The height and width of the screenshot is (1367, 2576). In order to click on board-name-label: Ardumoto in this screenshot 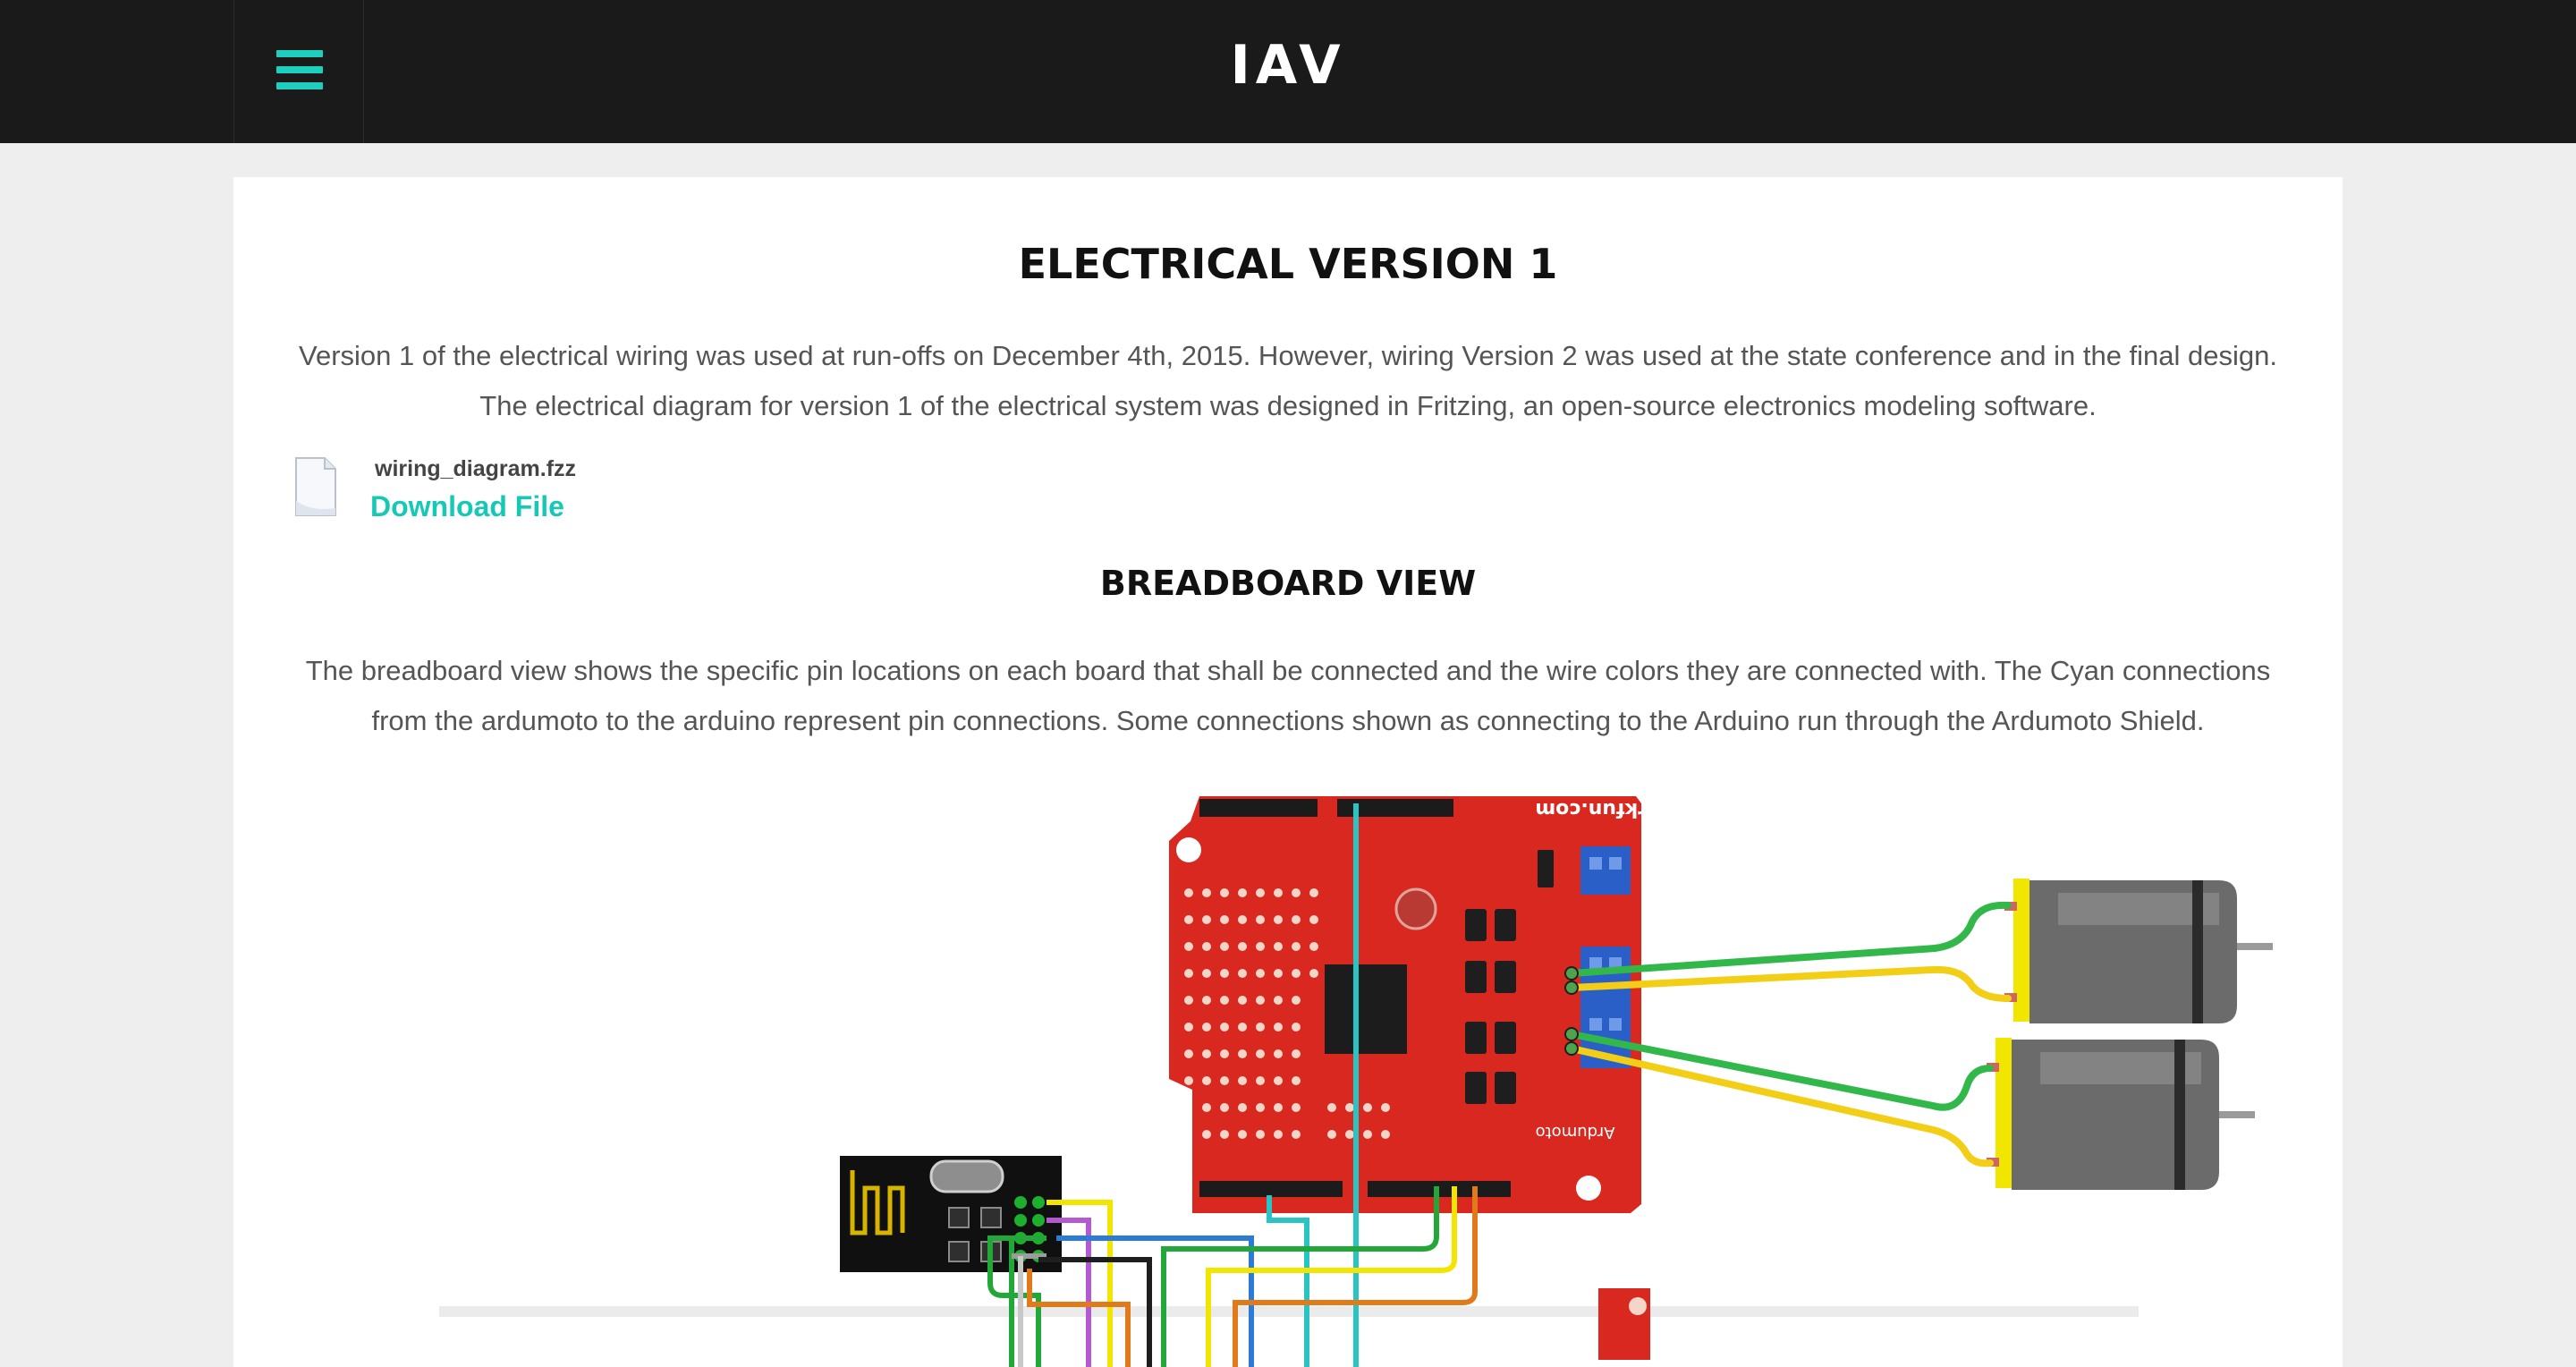, I will do `click(1575, 1132)`.